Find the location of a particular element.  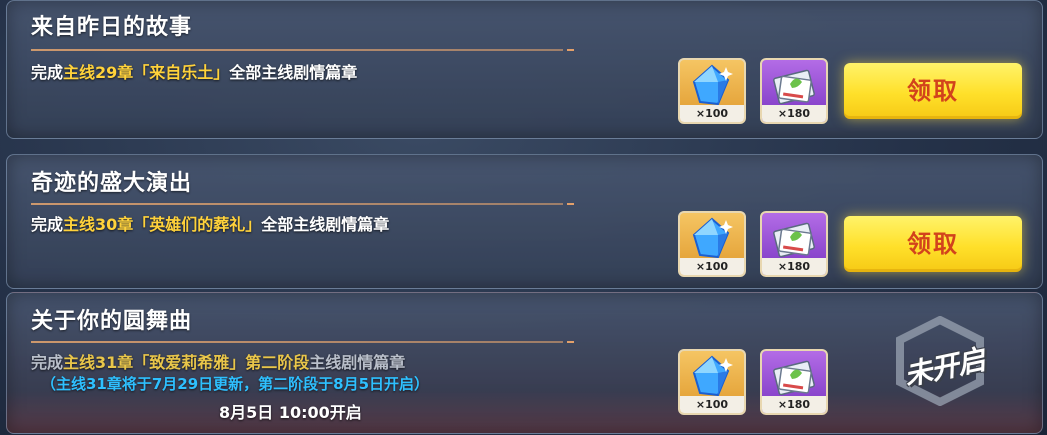

quest-title: 奇迹的盛大演出 is located at coordinates (112, 183).